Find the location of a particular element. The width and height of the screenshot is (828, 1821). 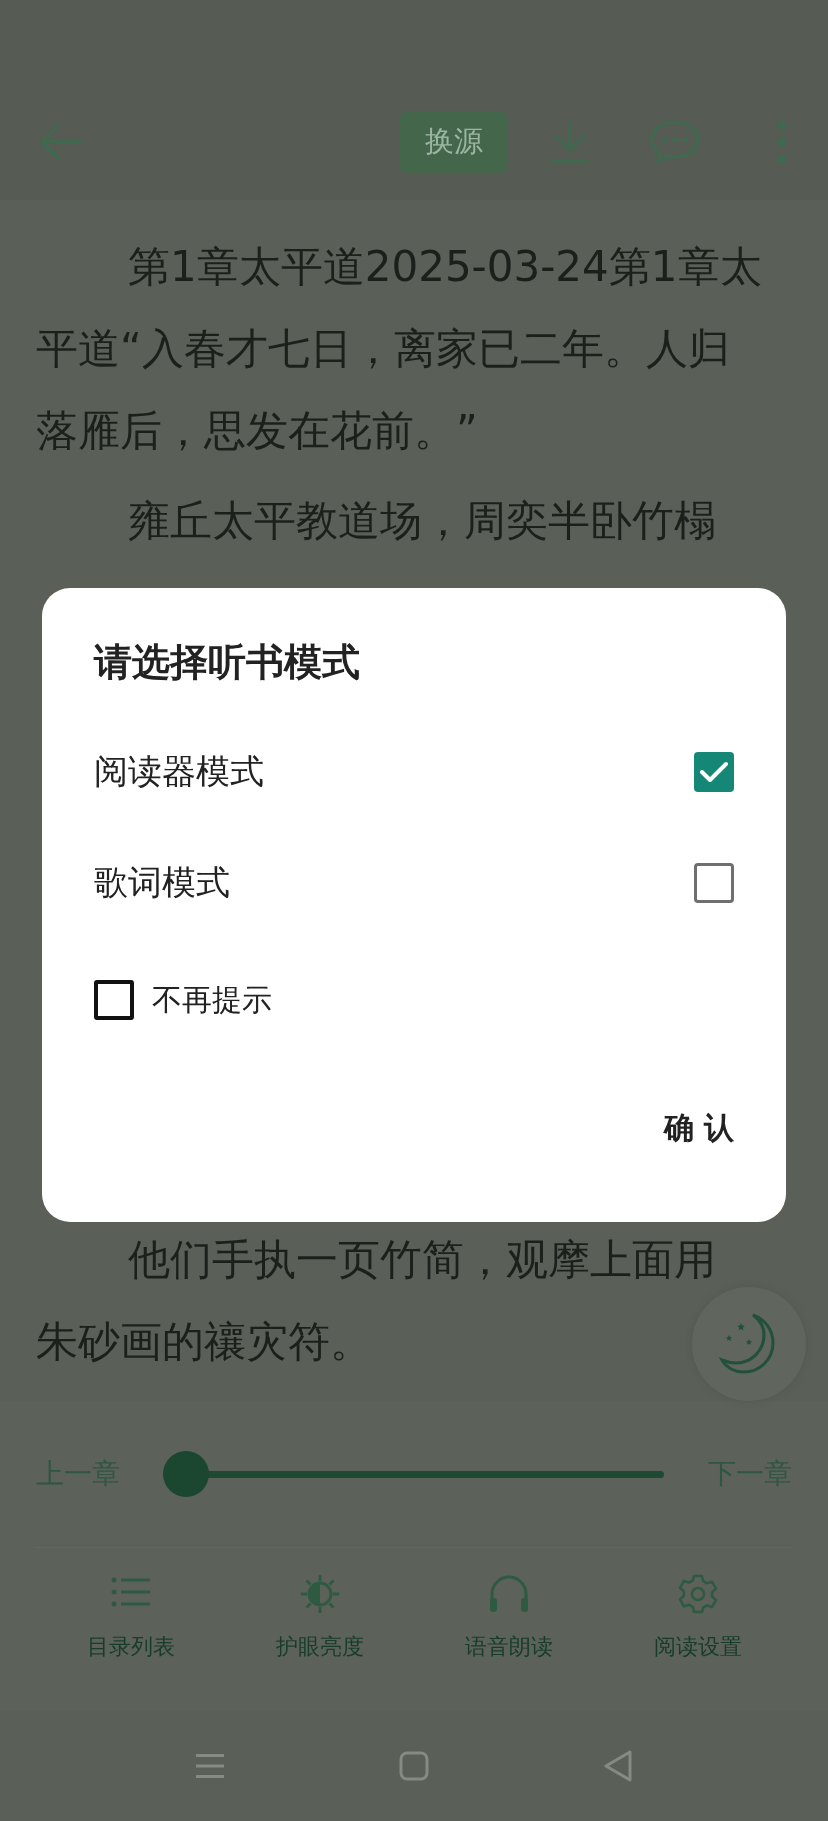

checkmark-icon is located at coordinates (714, 772).